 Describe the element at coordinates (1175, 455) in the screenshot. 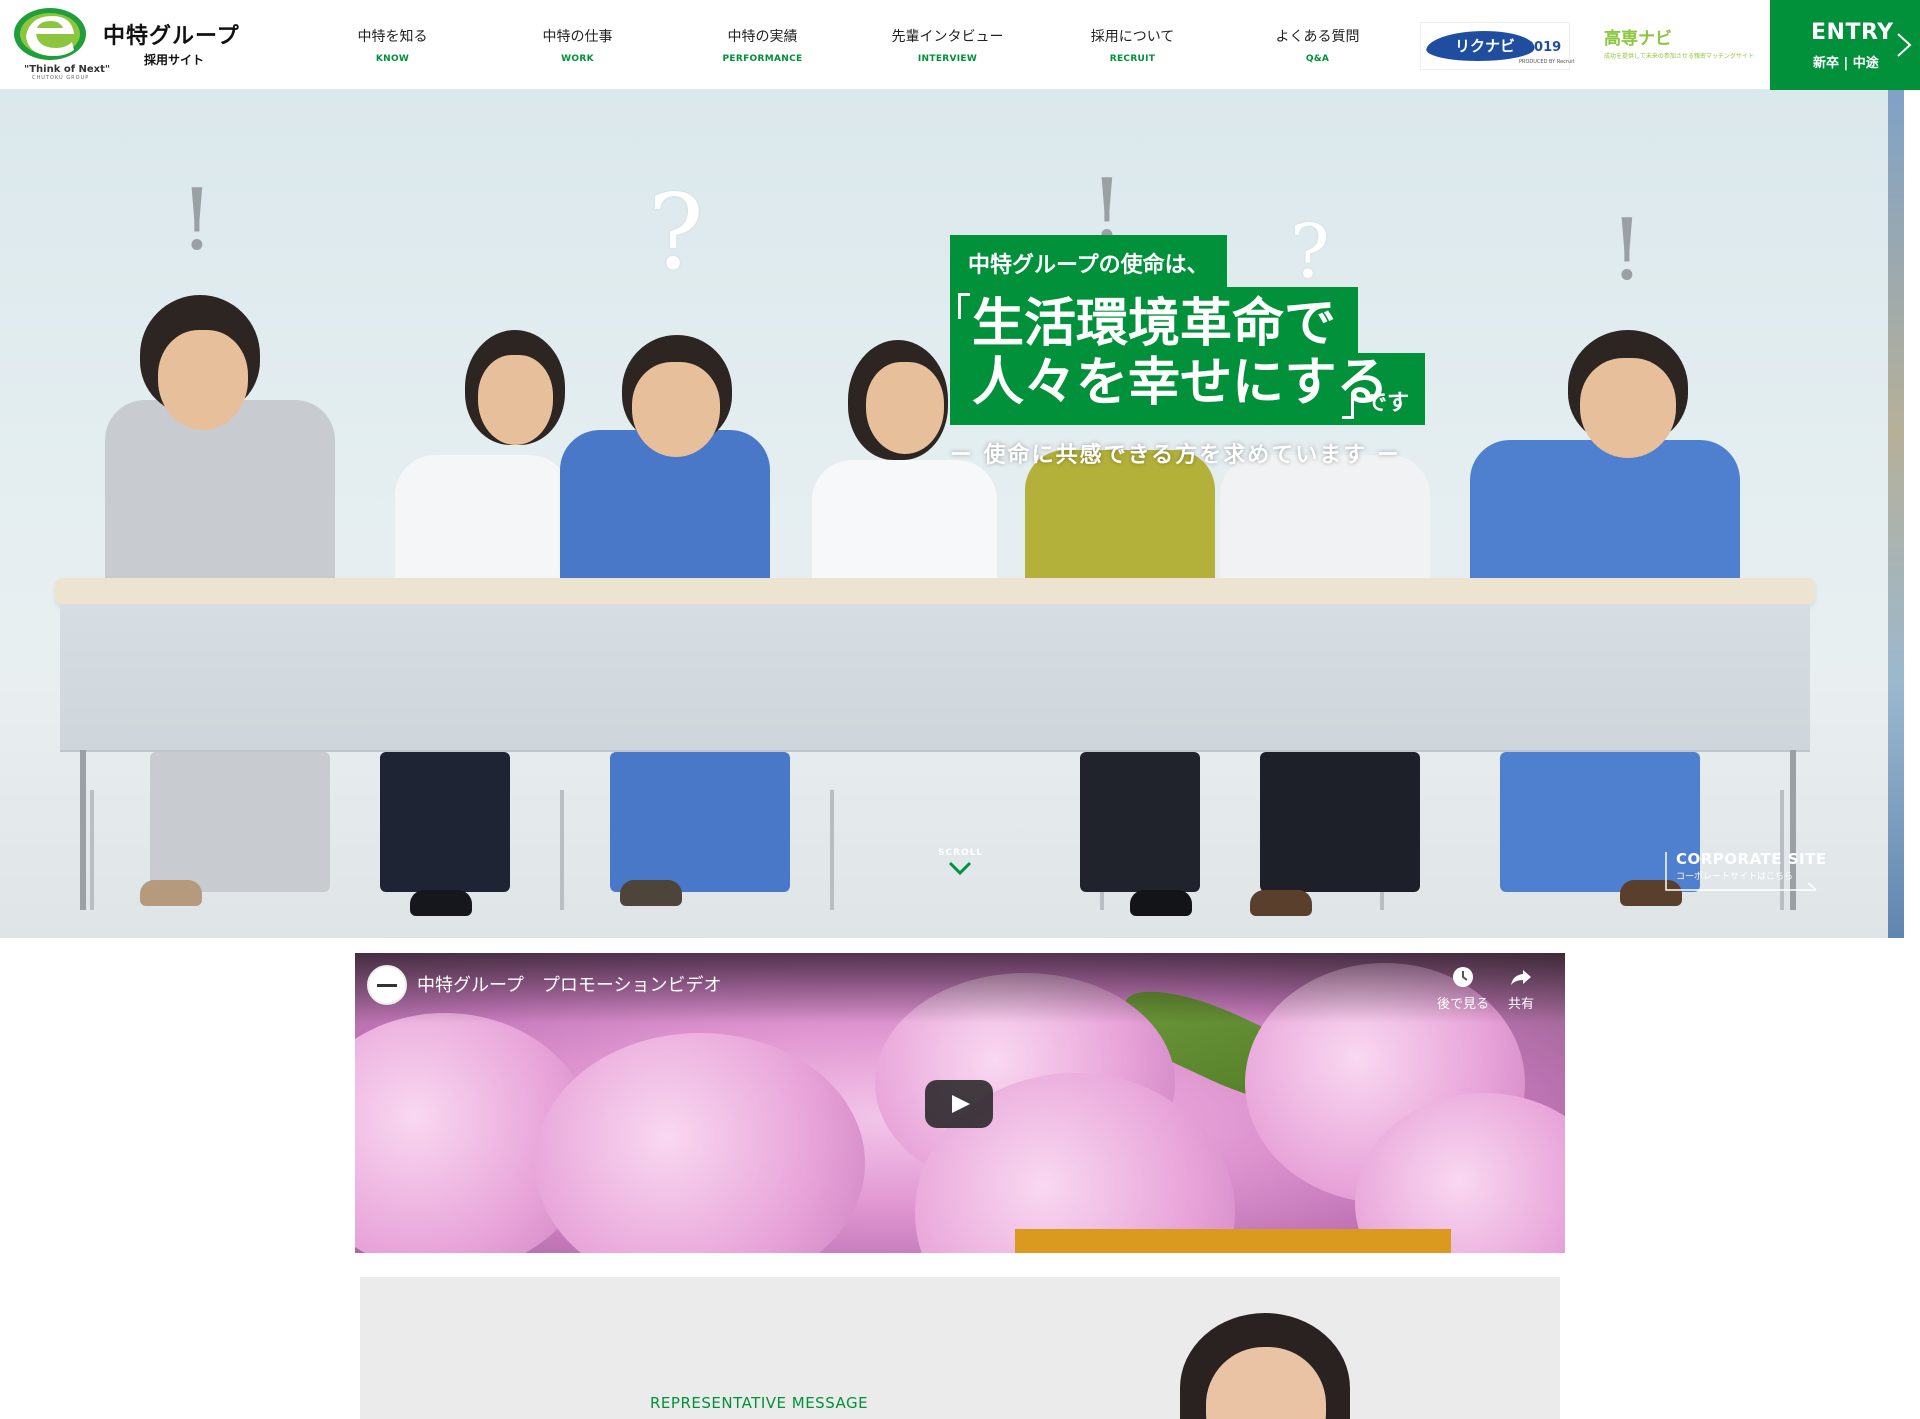

I see `headline-sub: ー 使命に共感できる方を求めています ー` at that location.